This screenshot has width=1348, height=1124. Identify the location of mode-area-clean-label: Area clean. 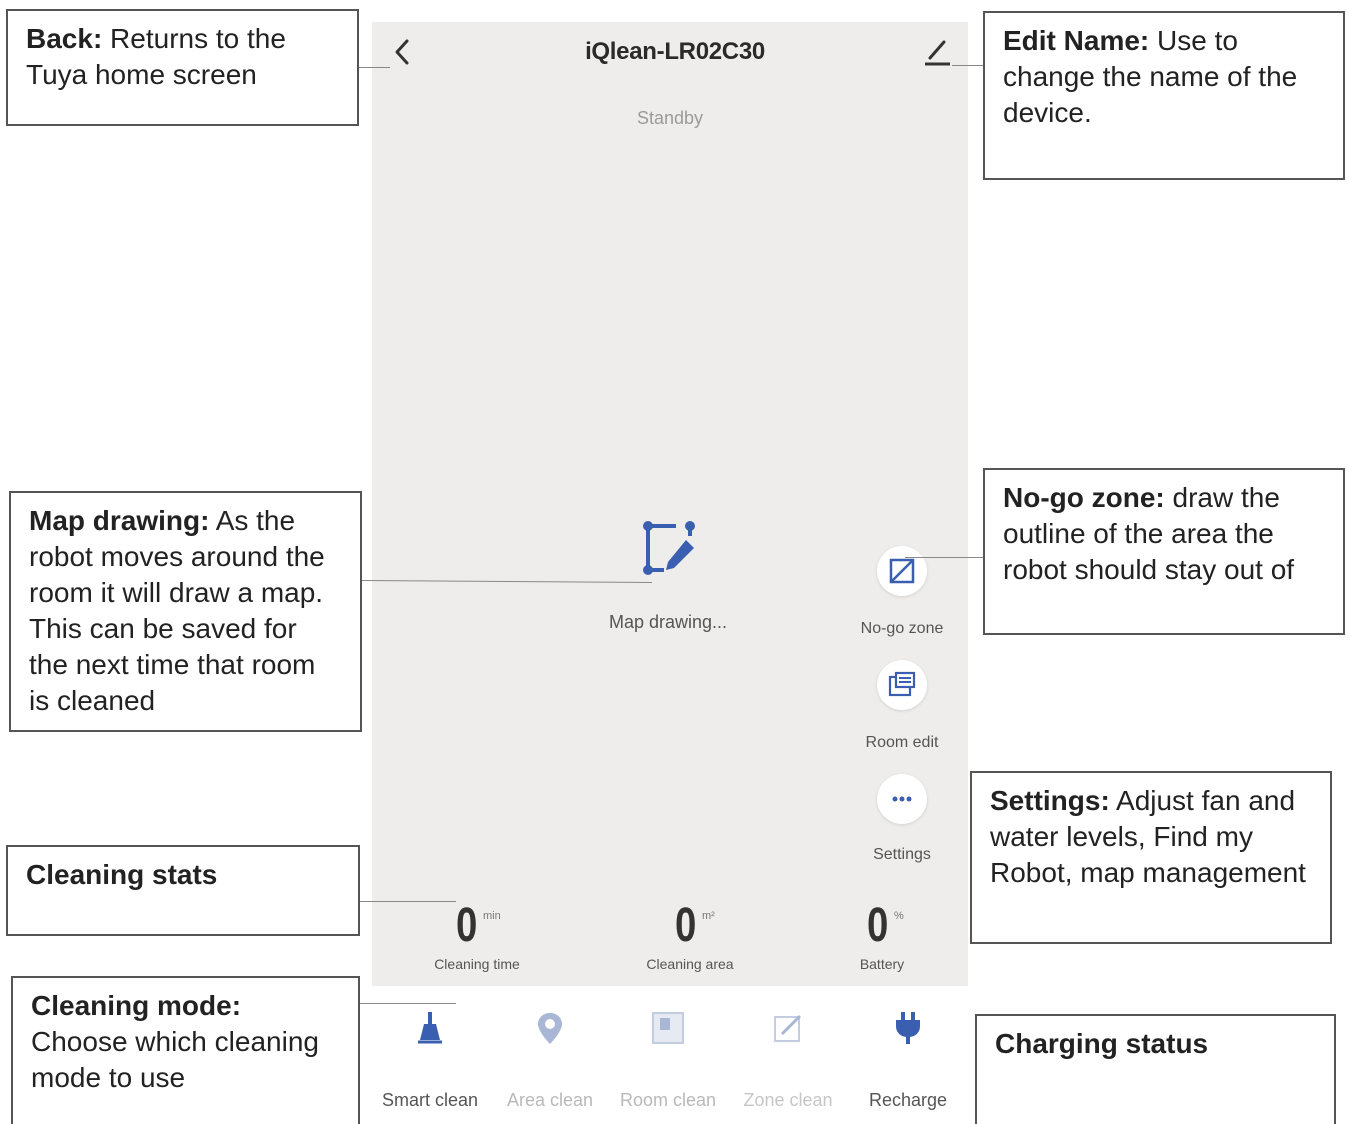
(550, 1100).